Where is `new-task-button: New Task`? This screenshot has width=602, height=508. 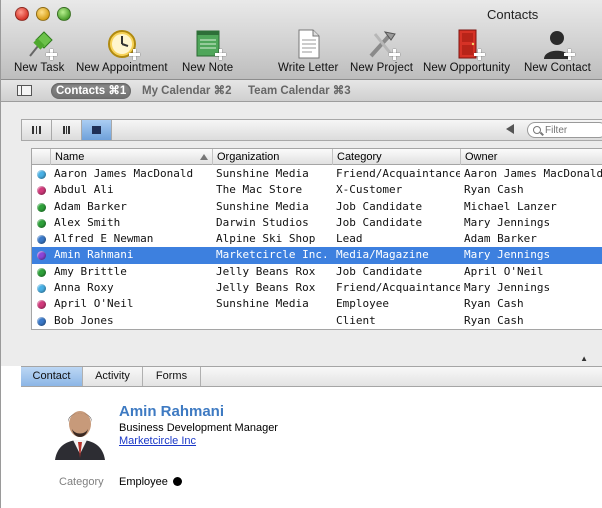
new-task-button: New Task is located at coordinates (39, 51).